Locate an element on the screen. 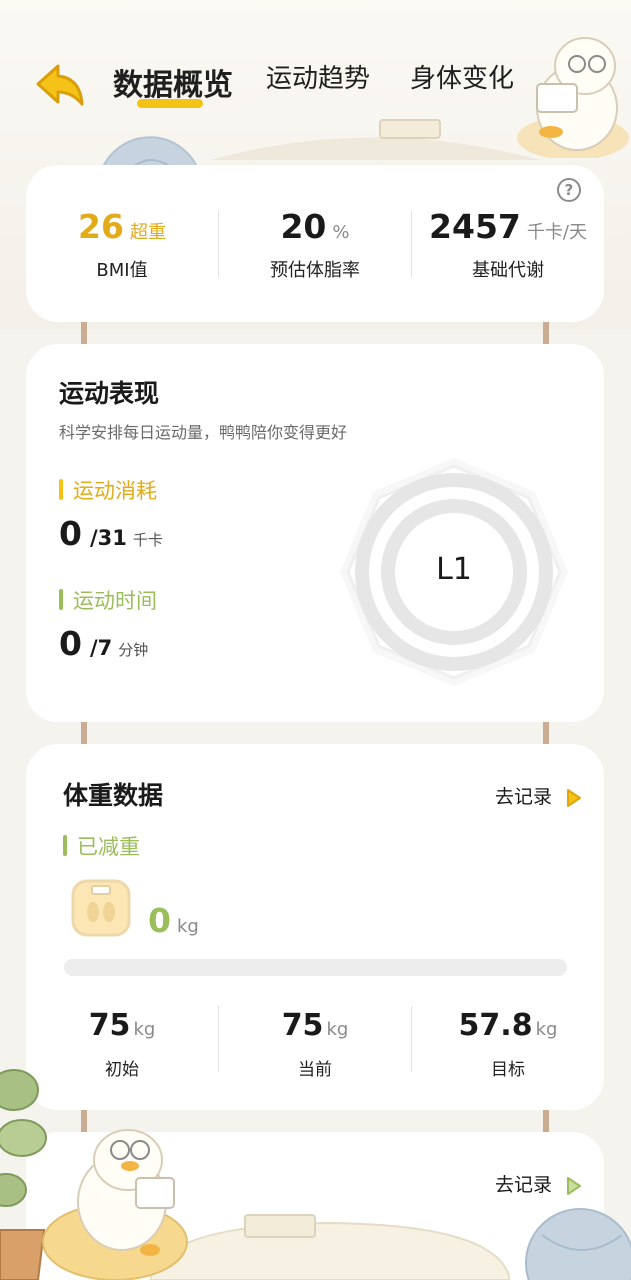 This screenshot has width=631, height=1280. body-fat-unit: % is located at coordinates (341, 232).